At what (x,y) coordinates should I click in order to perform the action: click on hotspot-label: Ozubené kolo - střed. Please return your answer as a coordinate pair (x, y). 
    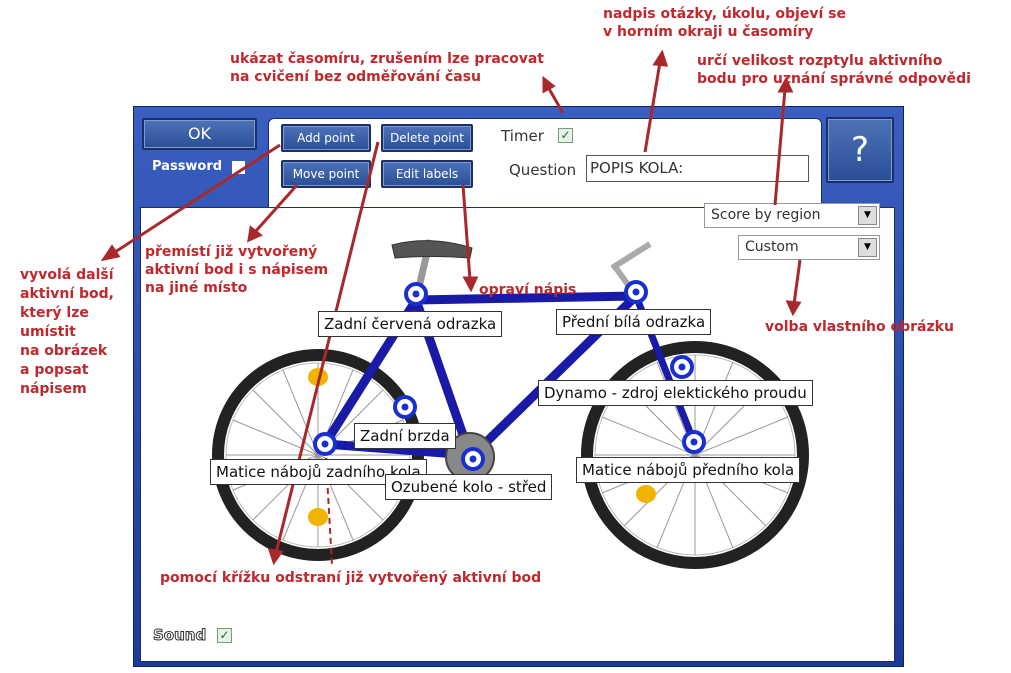
    Looking at the image, I should click on (469, 487).